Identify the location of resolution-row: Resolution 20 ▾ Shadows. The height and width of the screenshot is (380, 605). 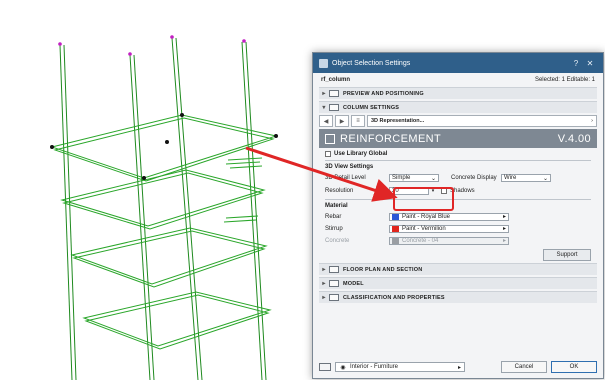
(458, 191).